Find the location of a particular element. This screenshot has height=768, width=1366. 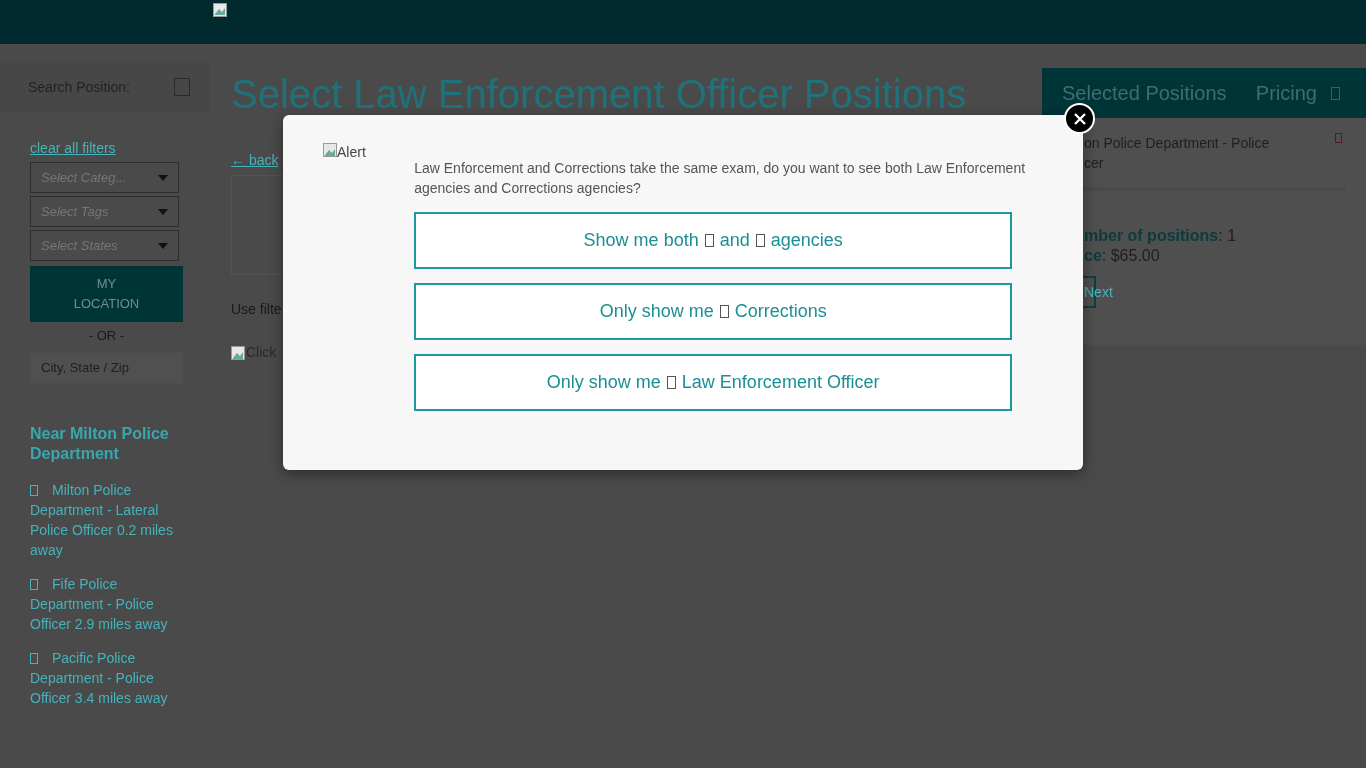

clear-filters-link: clear all filters is located at coordinates (73, 148).